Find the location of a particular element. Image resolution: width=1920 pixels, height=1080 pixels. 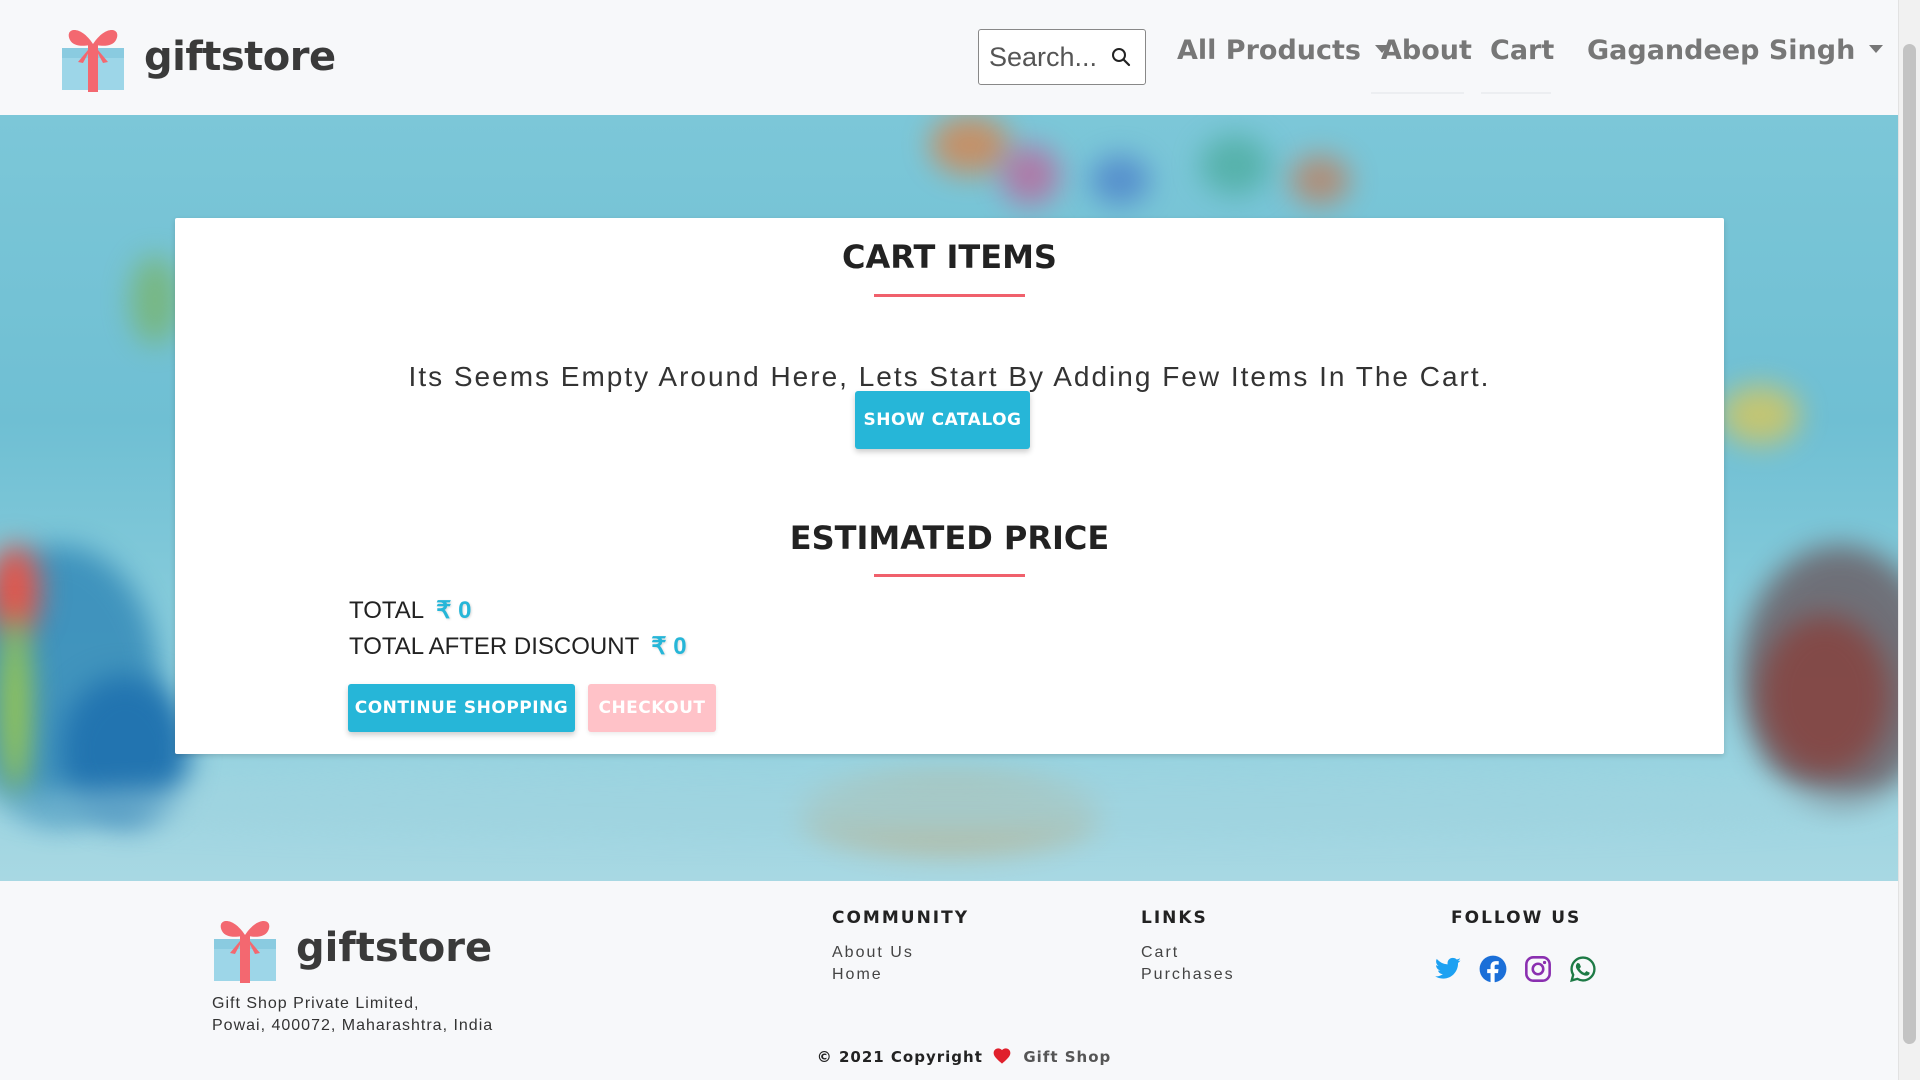

total-value: ₹ 0 is located at coordinates (454, 610).